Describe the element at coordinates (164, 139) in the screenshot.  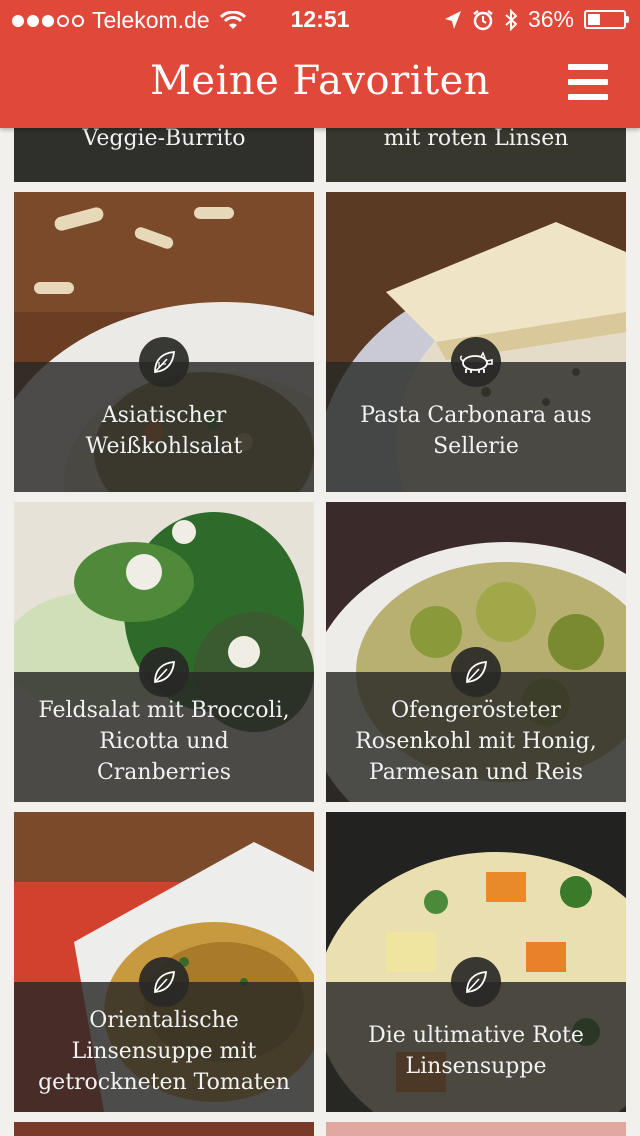
I see `recipe-title: Veggie-Burrito` at that location.